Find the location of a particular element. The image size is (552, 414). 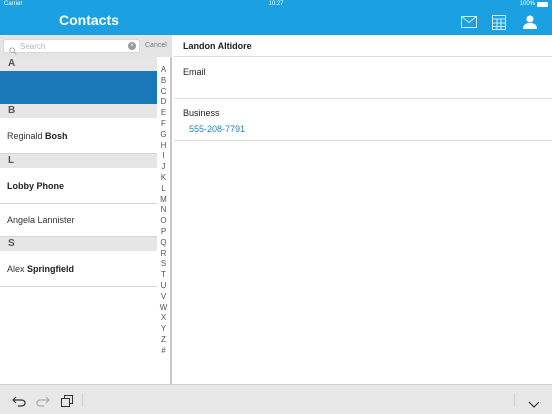

page-title: Contacts is located at coordinates (89, 20).